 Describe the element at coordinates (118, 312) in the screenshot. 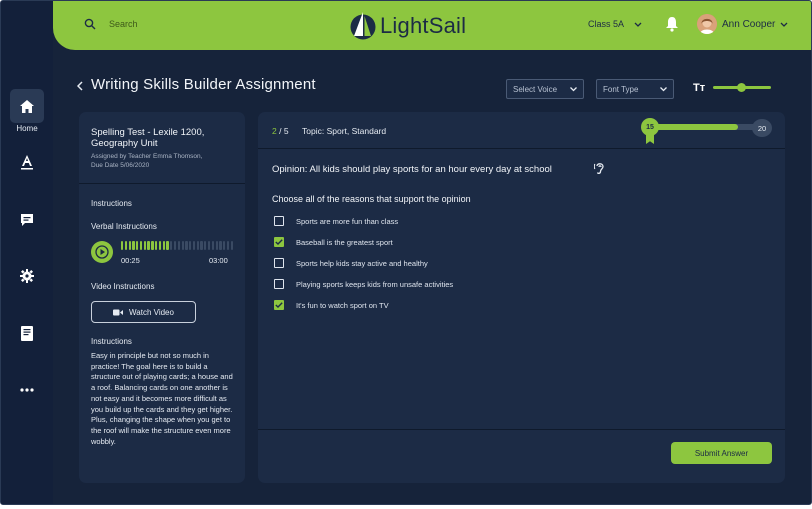

I see `video-camera-icon` at that location.